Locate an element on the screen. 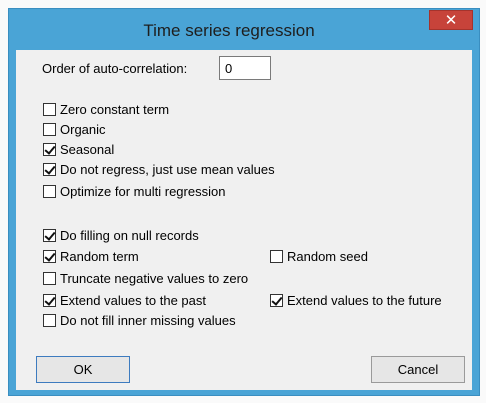 Image resolution: width=486 pixels, height=403 pixels. close-button: ✕ is located at coordinates (451, 20).